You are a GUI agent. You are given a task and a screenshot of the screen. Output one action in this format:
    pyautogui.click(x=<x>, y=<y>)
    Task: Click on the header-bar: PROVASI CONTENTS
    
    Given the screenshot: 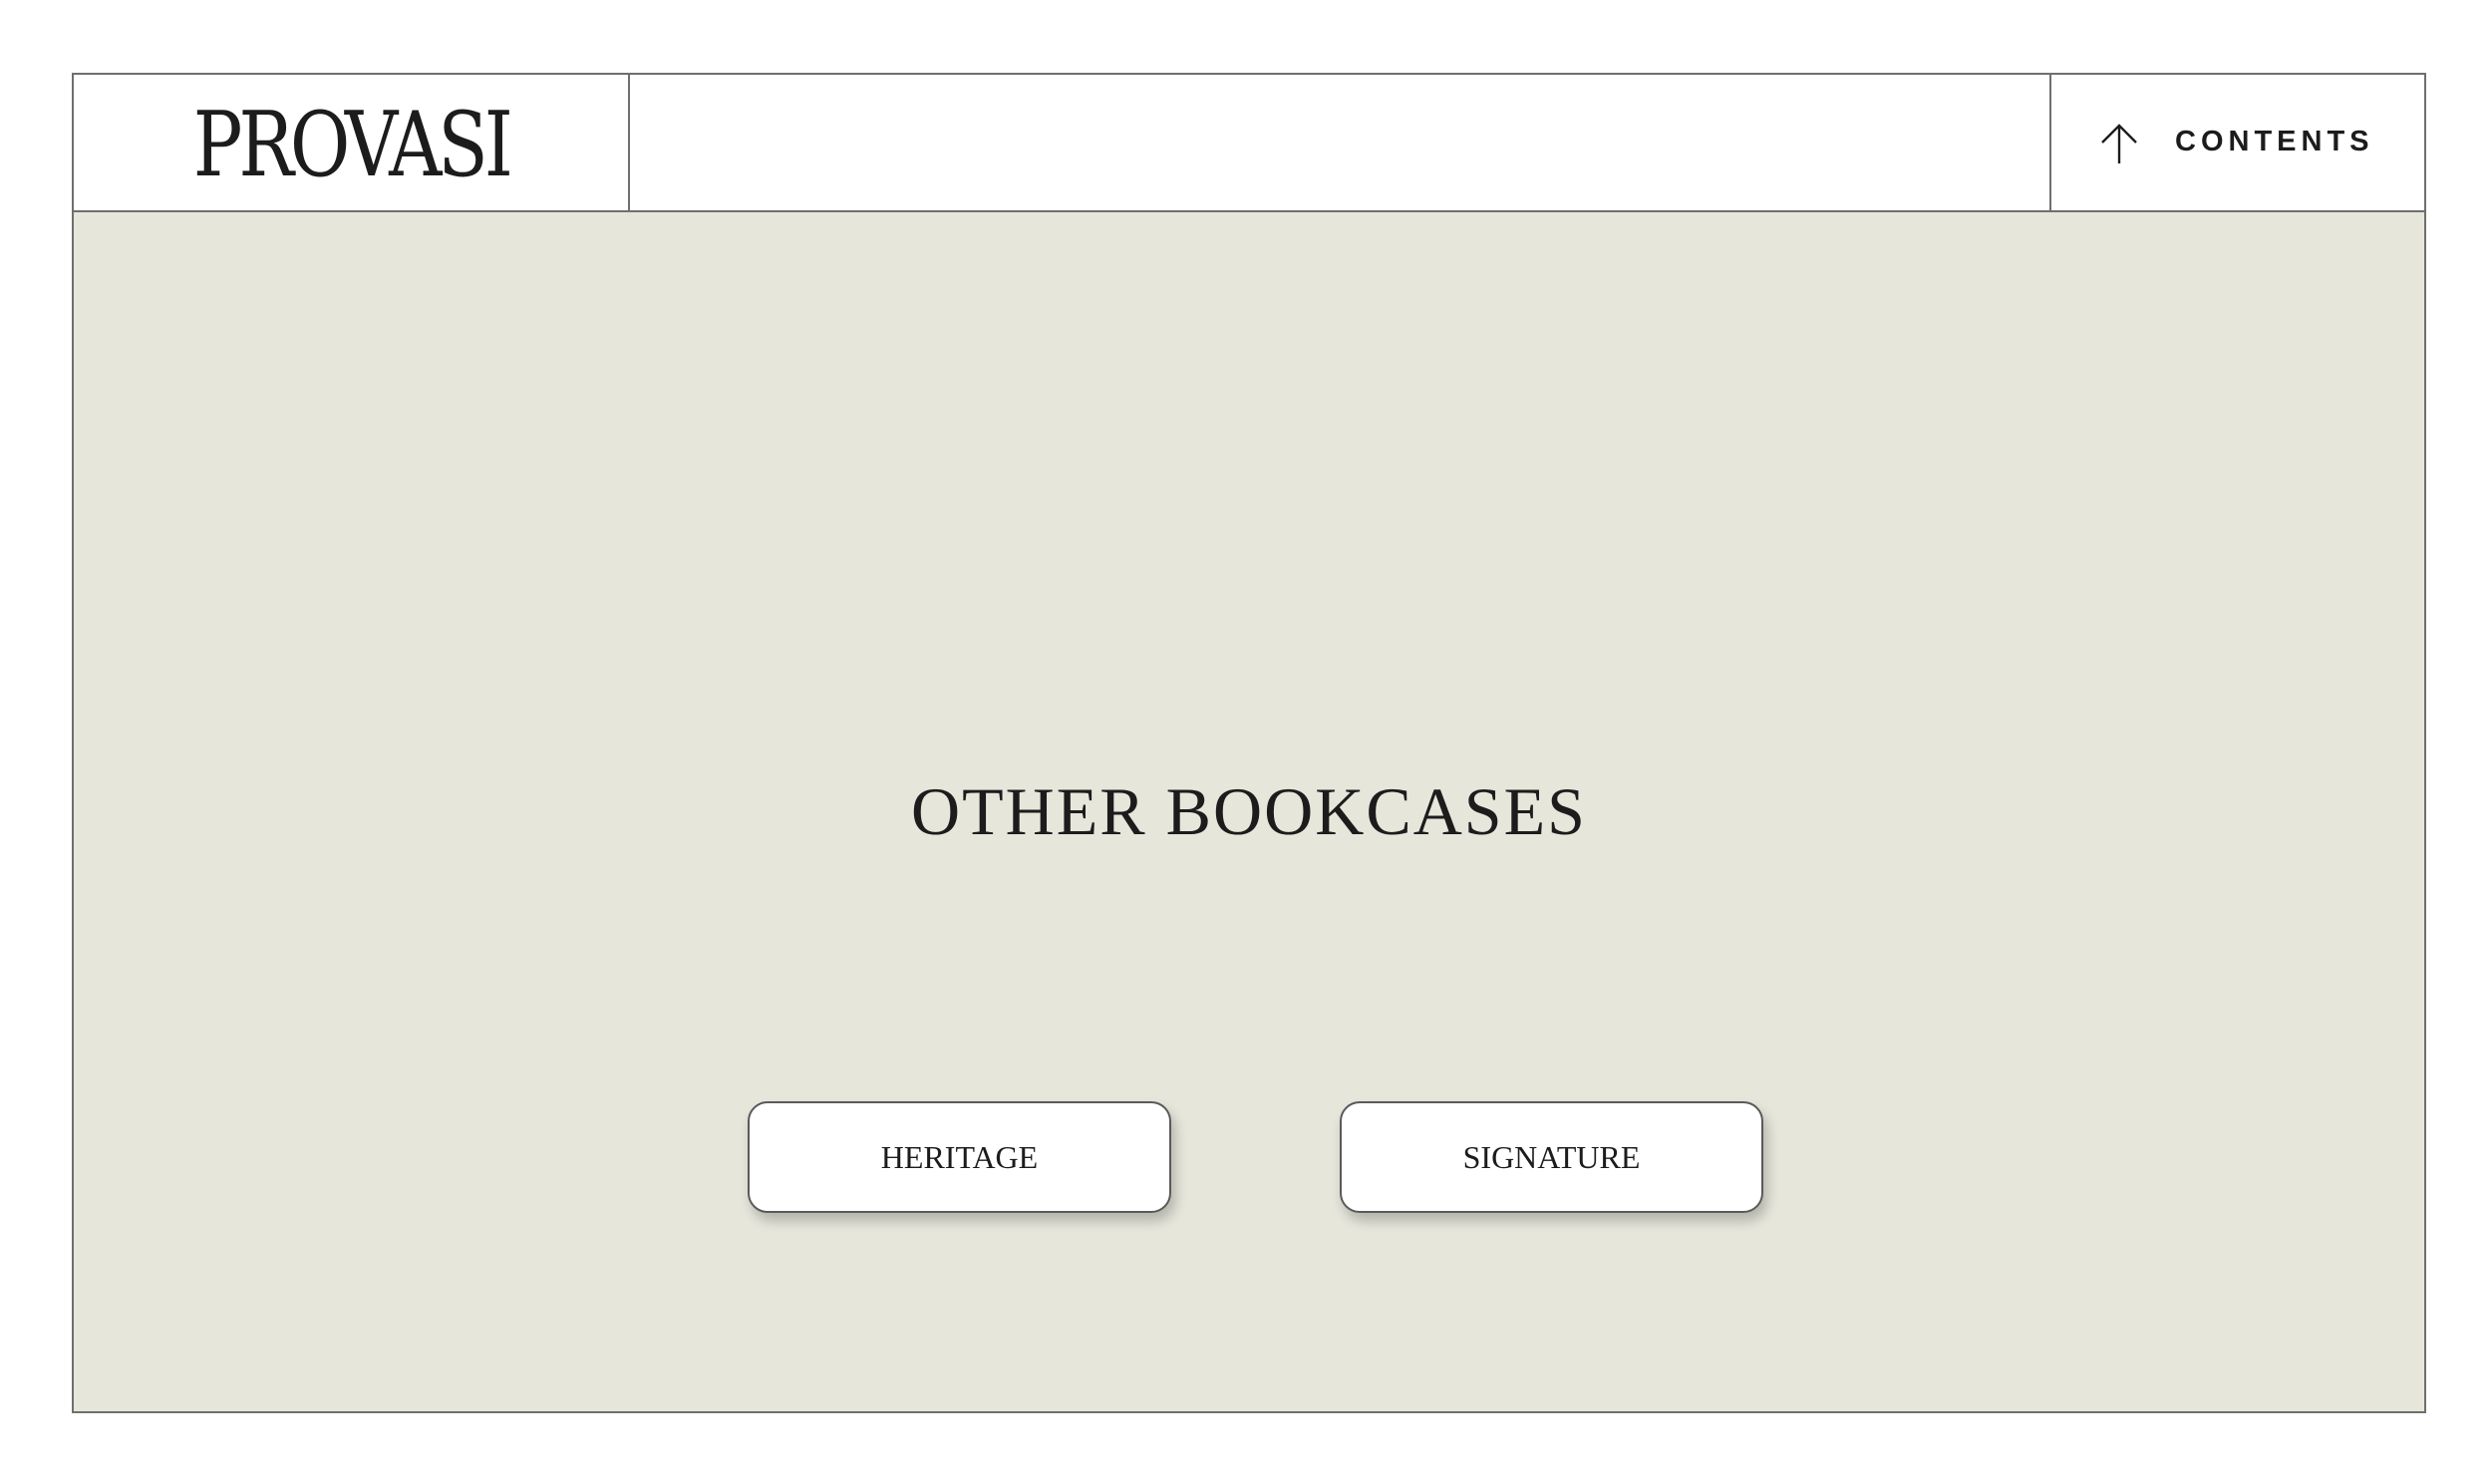 What is the action you would take?
    pyautogui.click(x=1249, y=143)
    